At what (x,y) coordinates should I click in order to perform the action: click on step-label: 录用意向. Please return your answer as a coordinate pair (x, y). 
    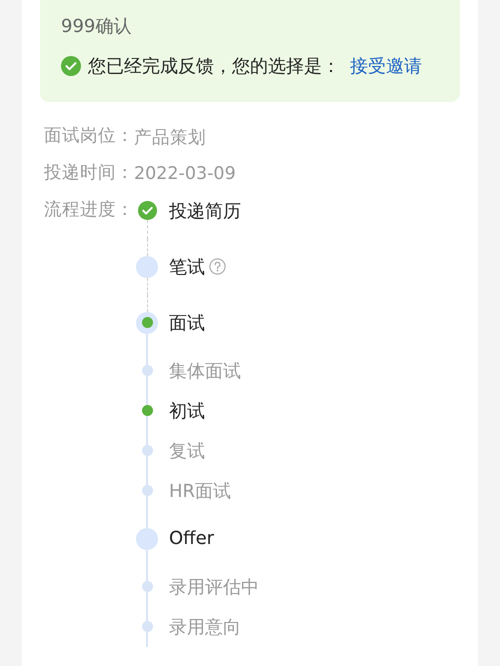
    Looking at the image, I should click on (205, 627).